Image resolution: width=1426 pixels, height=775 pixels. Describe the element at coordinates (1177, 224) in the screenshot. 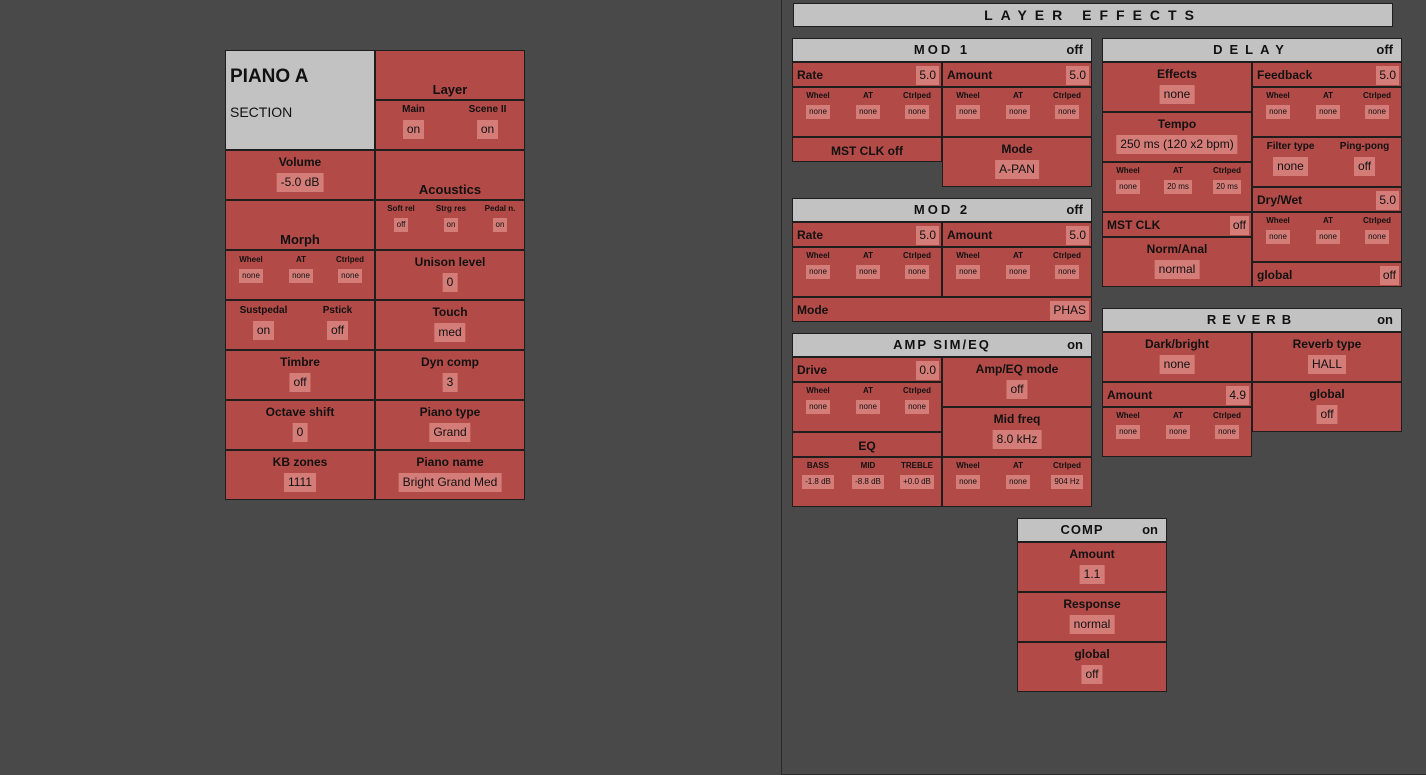

I see `delay-mstclk: MST CLK off` at that location.